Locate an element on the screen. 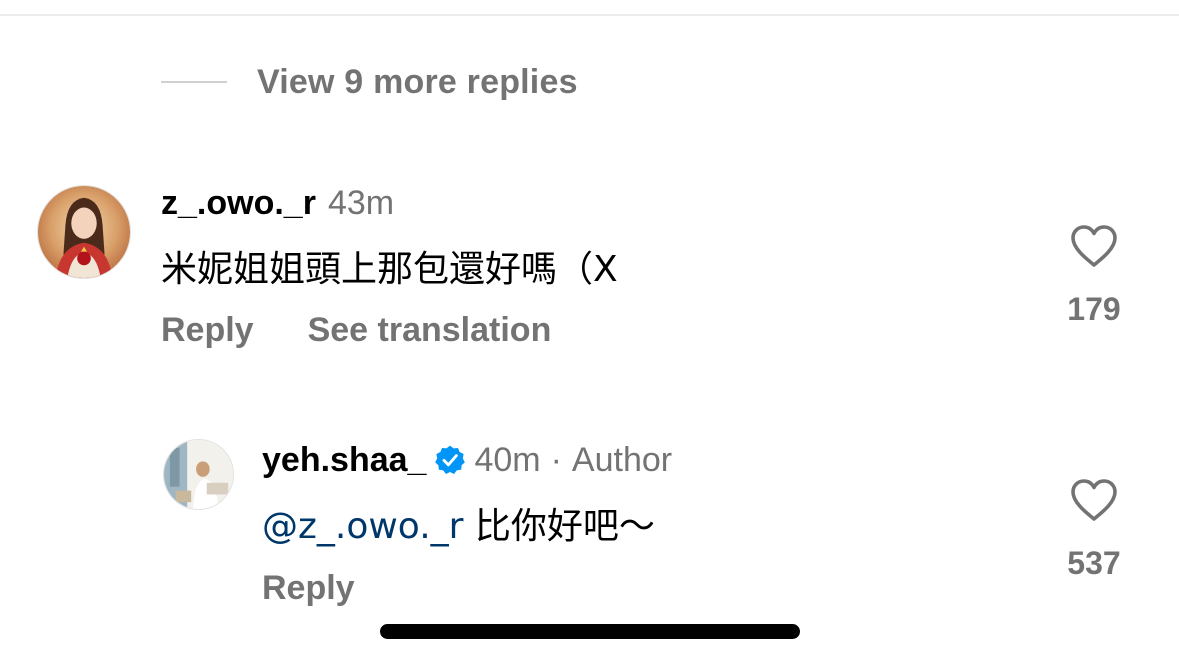 Image resolution: width=1179 pixels, height=663 pixels. top-divider is located at coordinates (589, 15).